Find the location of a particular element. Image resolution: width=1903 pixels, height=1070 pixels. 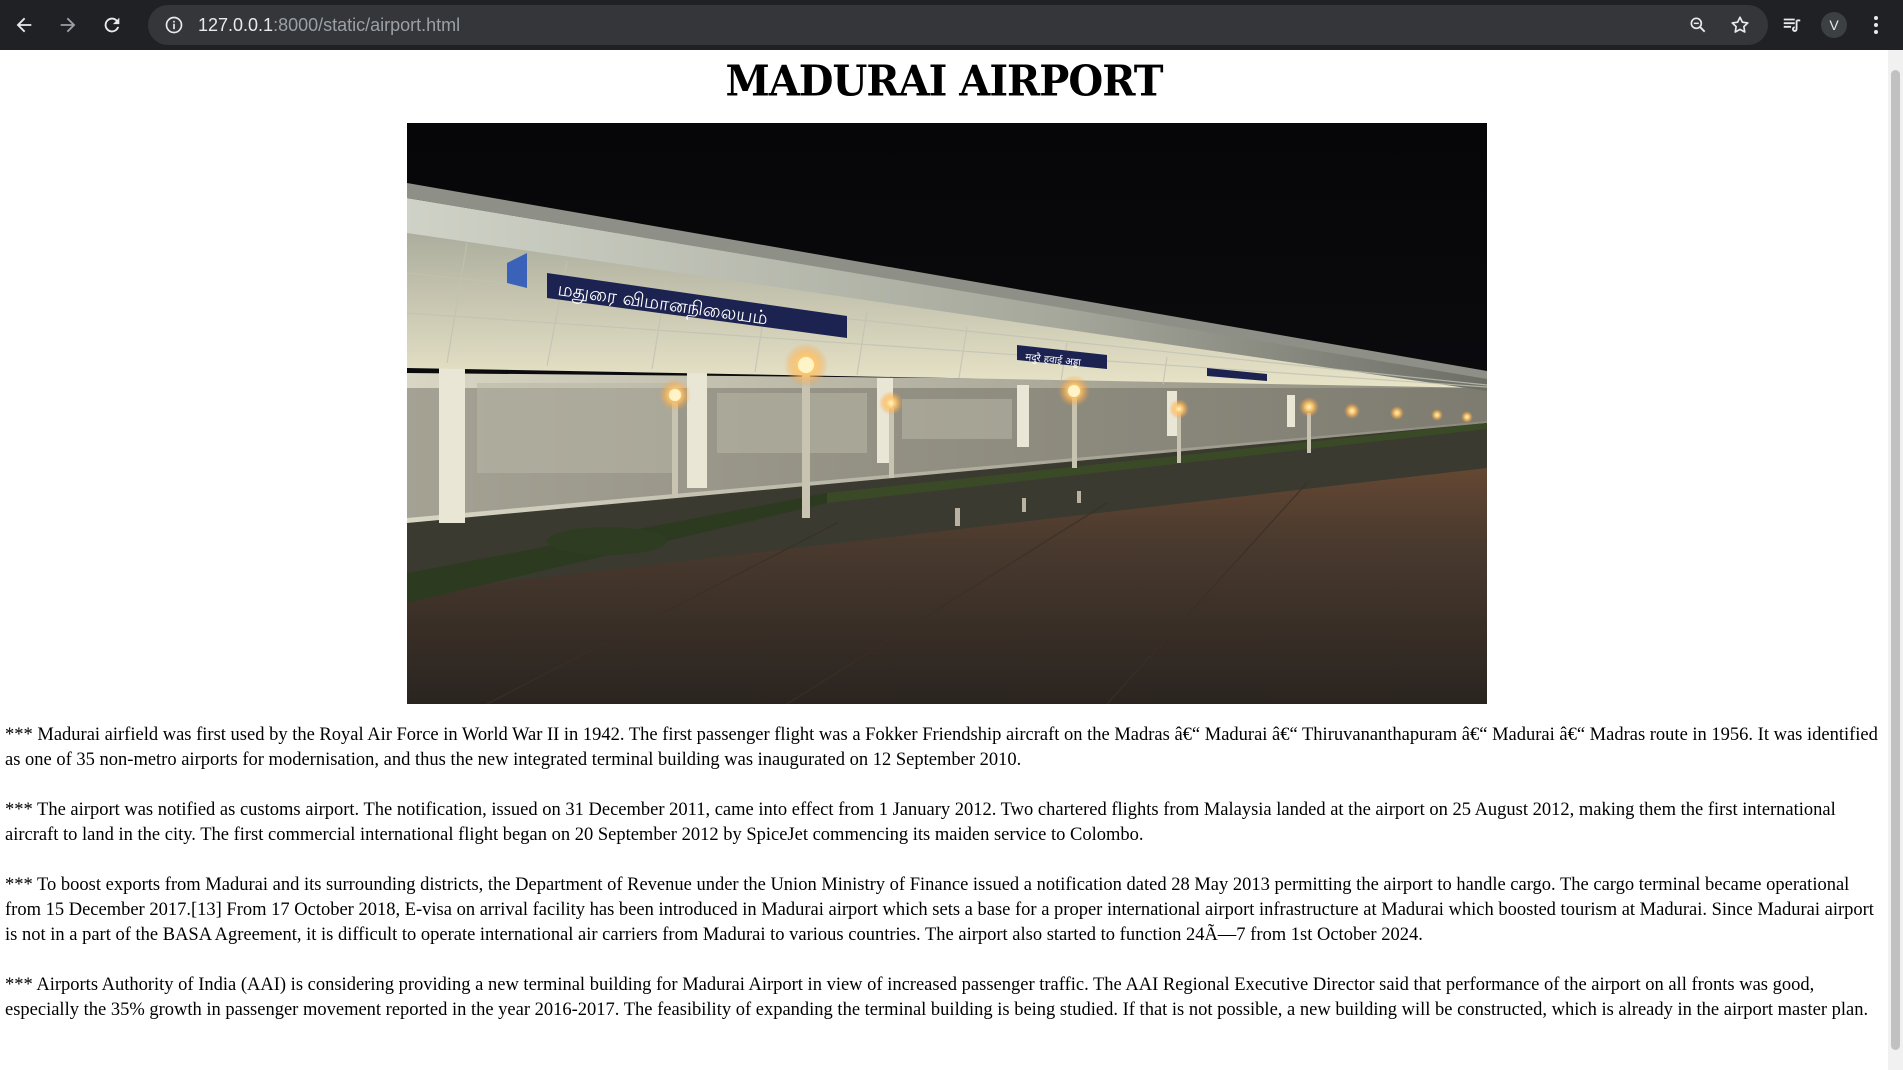

arrow-right-icon is located at coordinates (68, 25).